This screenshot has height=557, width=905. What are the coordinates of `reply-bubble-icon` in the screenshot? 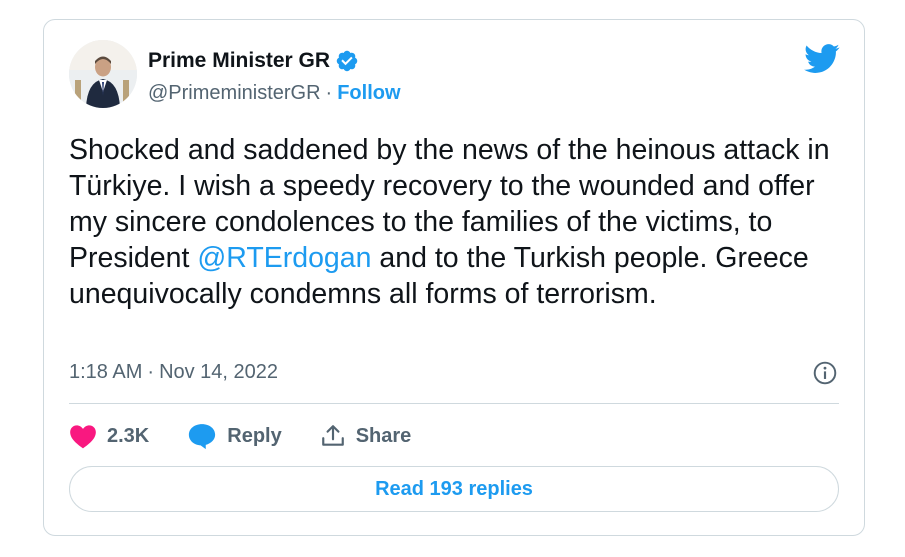 It's located at (202, 437).